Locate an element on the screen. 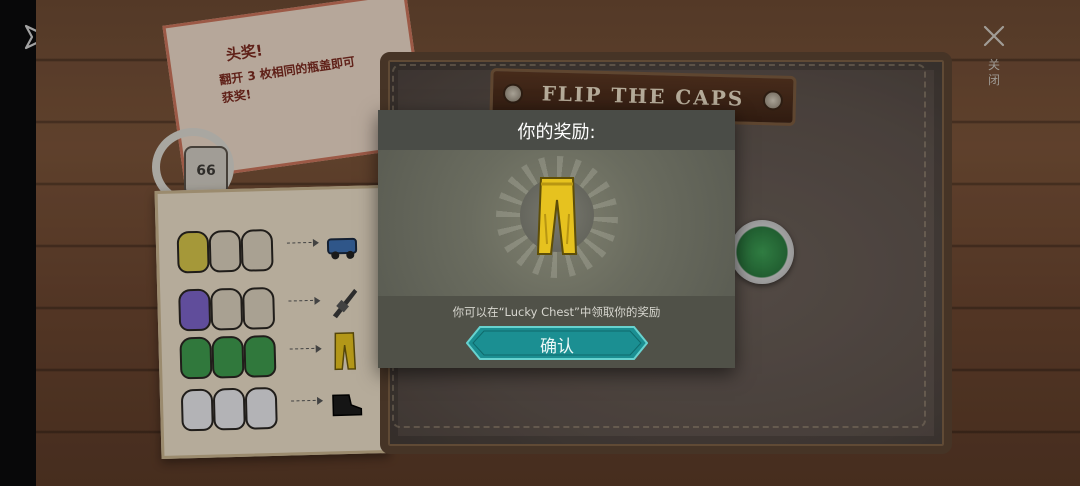 This screenshot has width=1080, height=486. dialog-header: 你的奖励: is located at coordinates (556, 130).